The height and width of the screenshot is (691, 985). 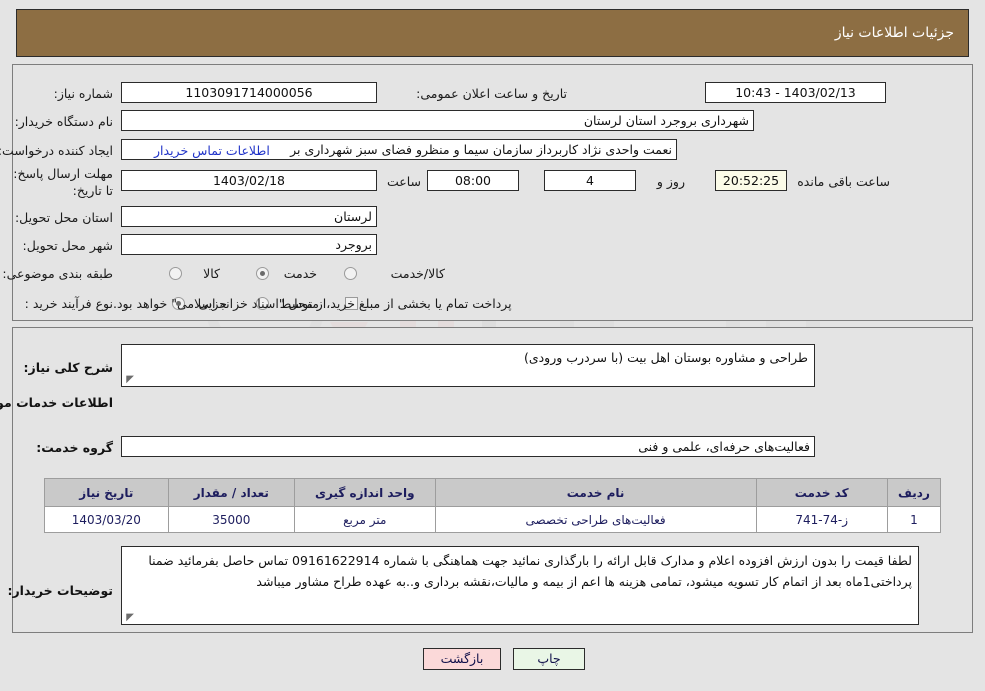 What do you see at coordinates (595, 519) in the screenshot?
I see `cell-service-name: فعالیت‌های طراحی تخصصی` at bounding box center [595, 519].